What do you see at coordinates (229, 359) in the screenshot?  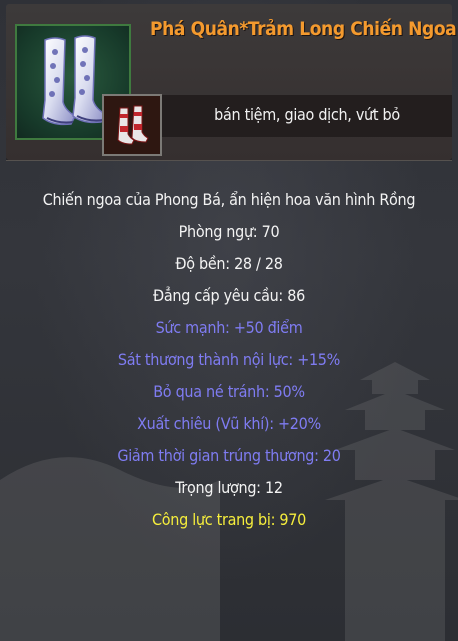 I see `stat-inner-damage: Sát thương thành nội lực: +15%` at bounding box center [229, 359].